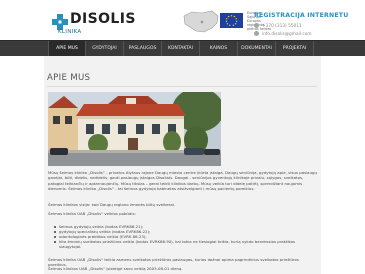 Image resolution: width=365 pixels, height=274 pixels. I want to click on phone-icon, so click(256, 25).